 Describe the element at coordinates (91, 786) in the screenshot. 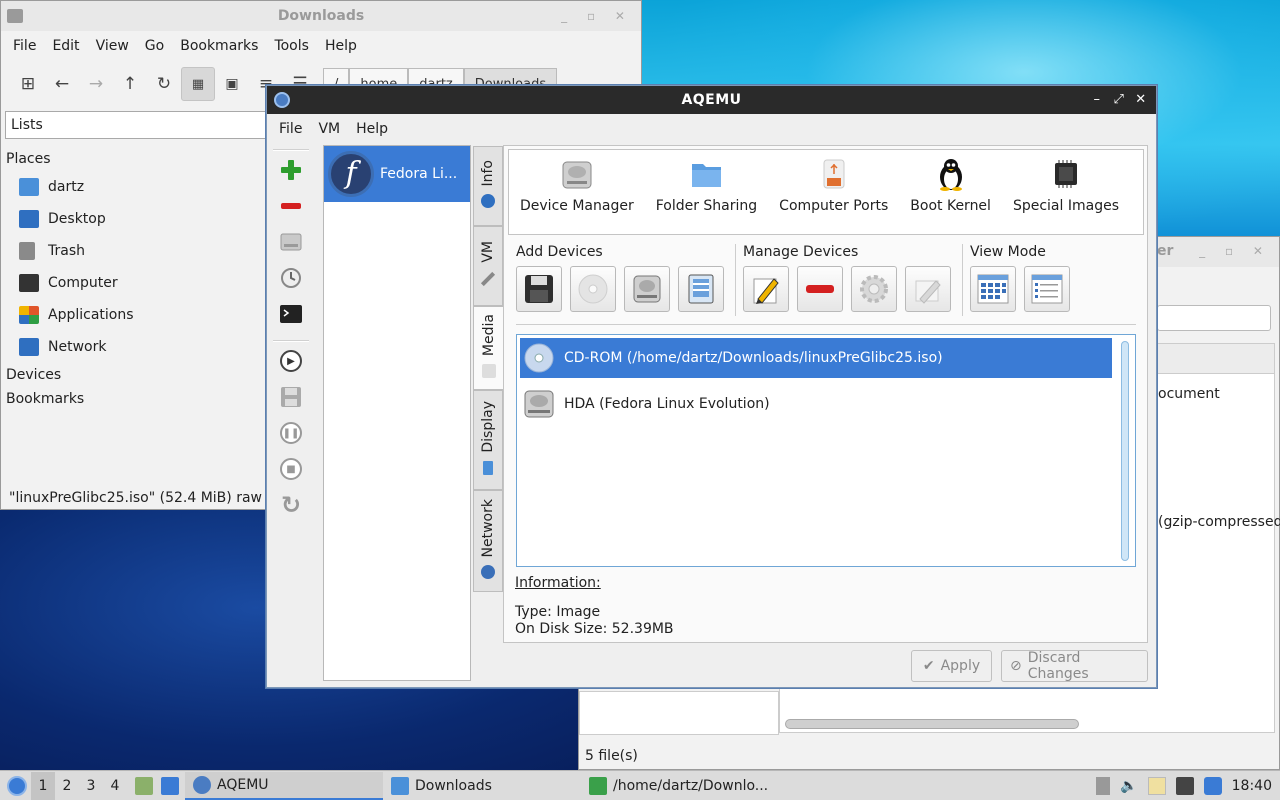

I see `workspace-3: 3` at that location.